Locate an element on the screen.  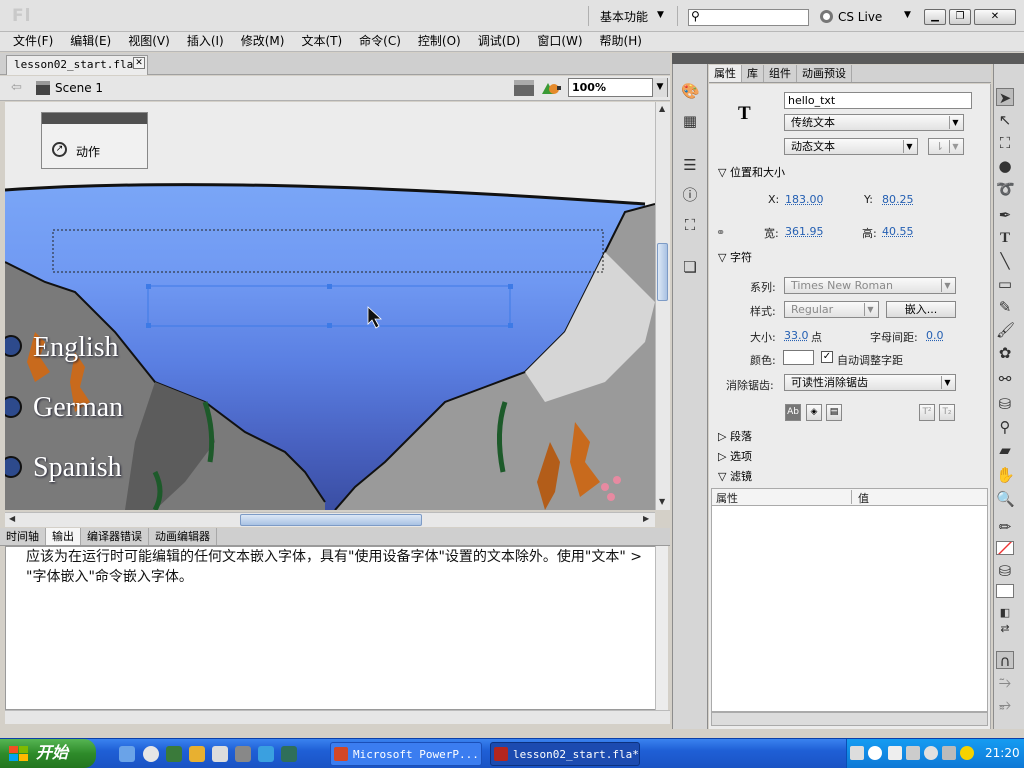
language-label-english: English is located at coordinates (76, 348).